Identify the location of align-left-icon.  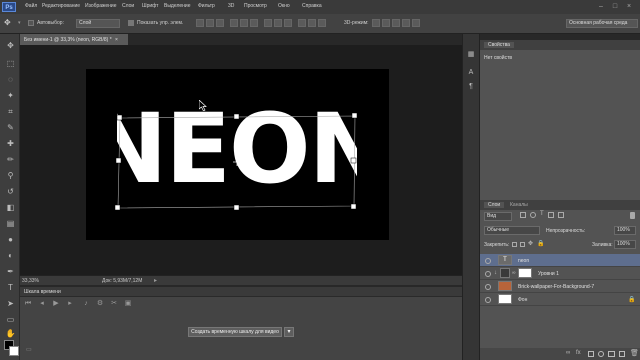
(234, 23).